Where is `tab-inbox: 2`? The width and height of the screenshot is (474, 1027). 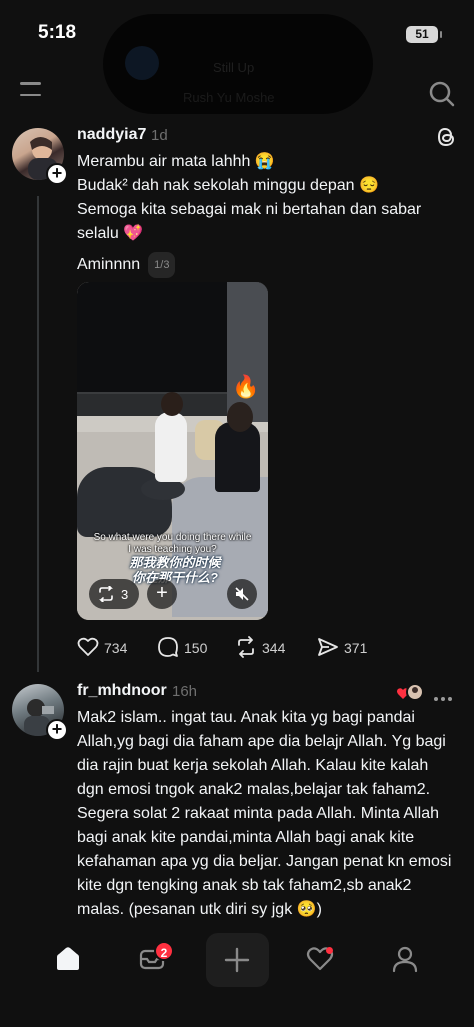
tab-inbox: 2 is located at coordinates (153, 959).